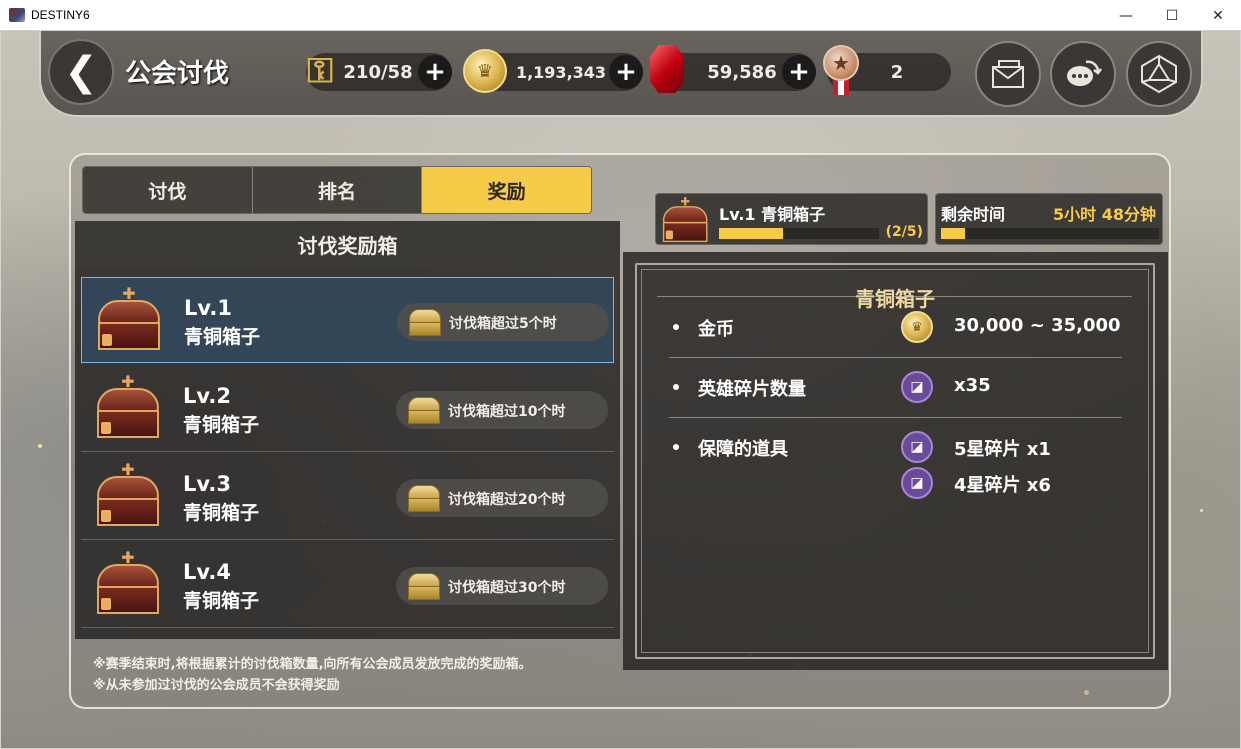  I want to click on resource-keys: ⚿ 210/58 +, so click(379, 71).